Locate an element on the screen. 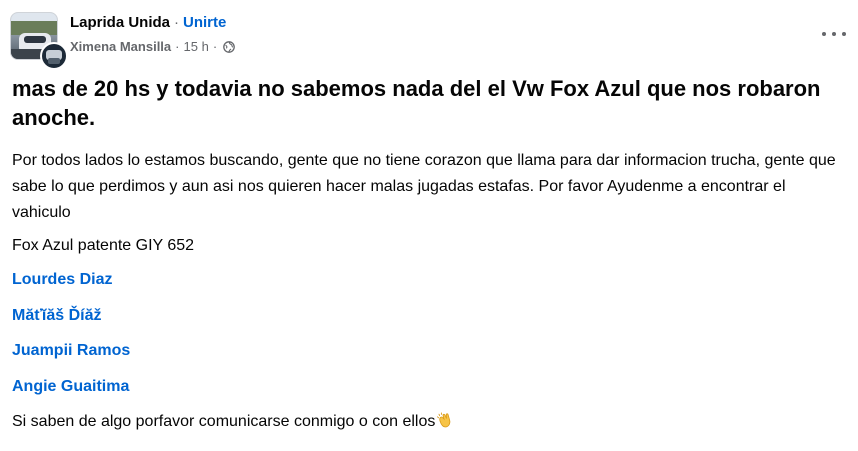  join-group-link: Unirte is located at coordinates (204, 22).